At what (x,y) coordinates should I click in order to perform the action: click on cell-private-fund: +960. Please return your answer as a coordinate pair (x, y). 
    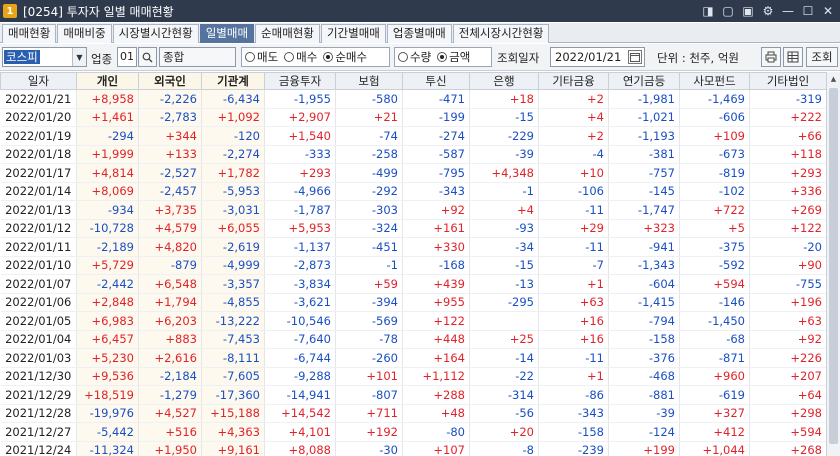
    Looking at the image, I should click on (714, 376).